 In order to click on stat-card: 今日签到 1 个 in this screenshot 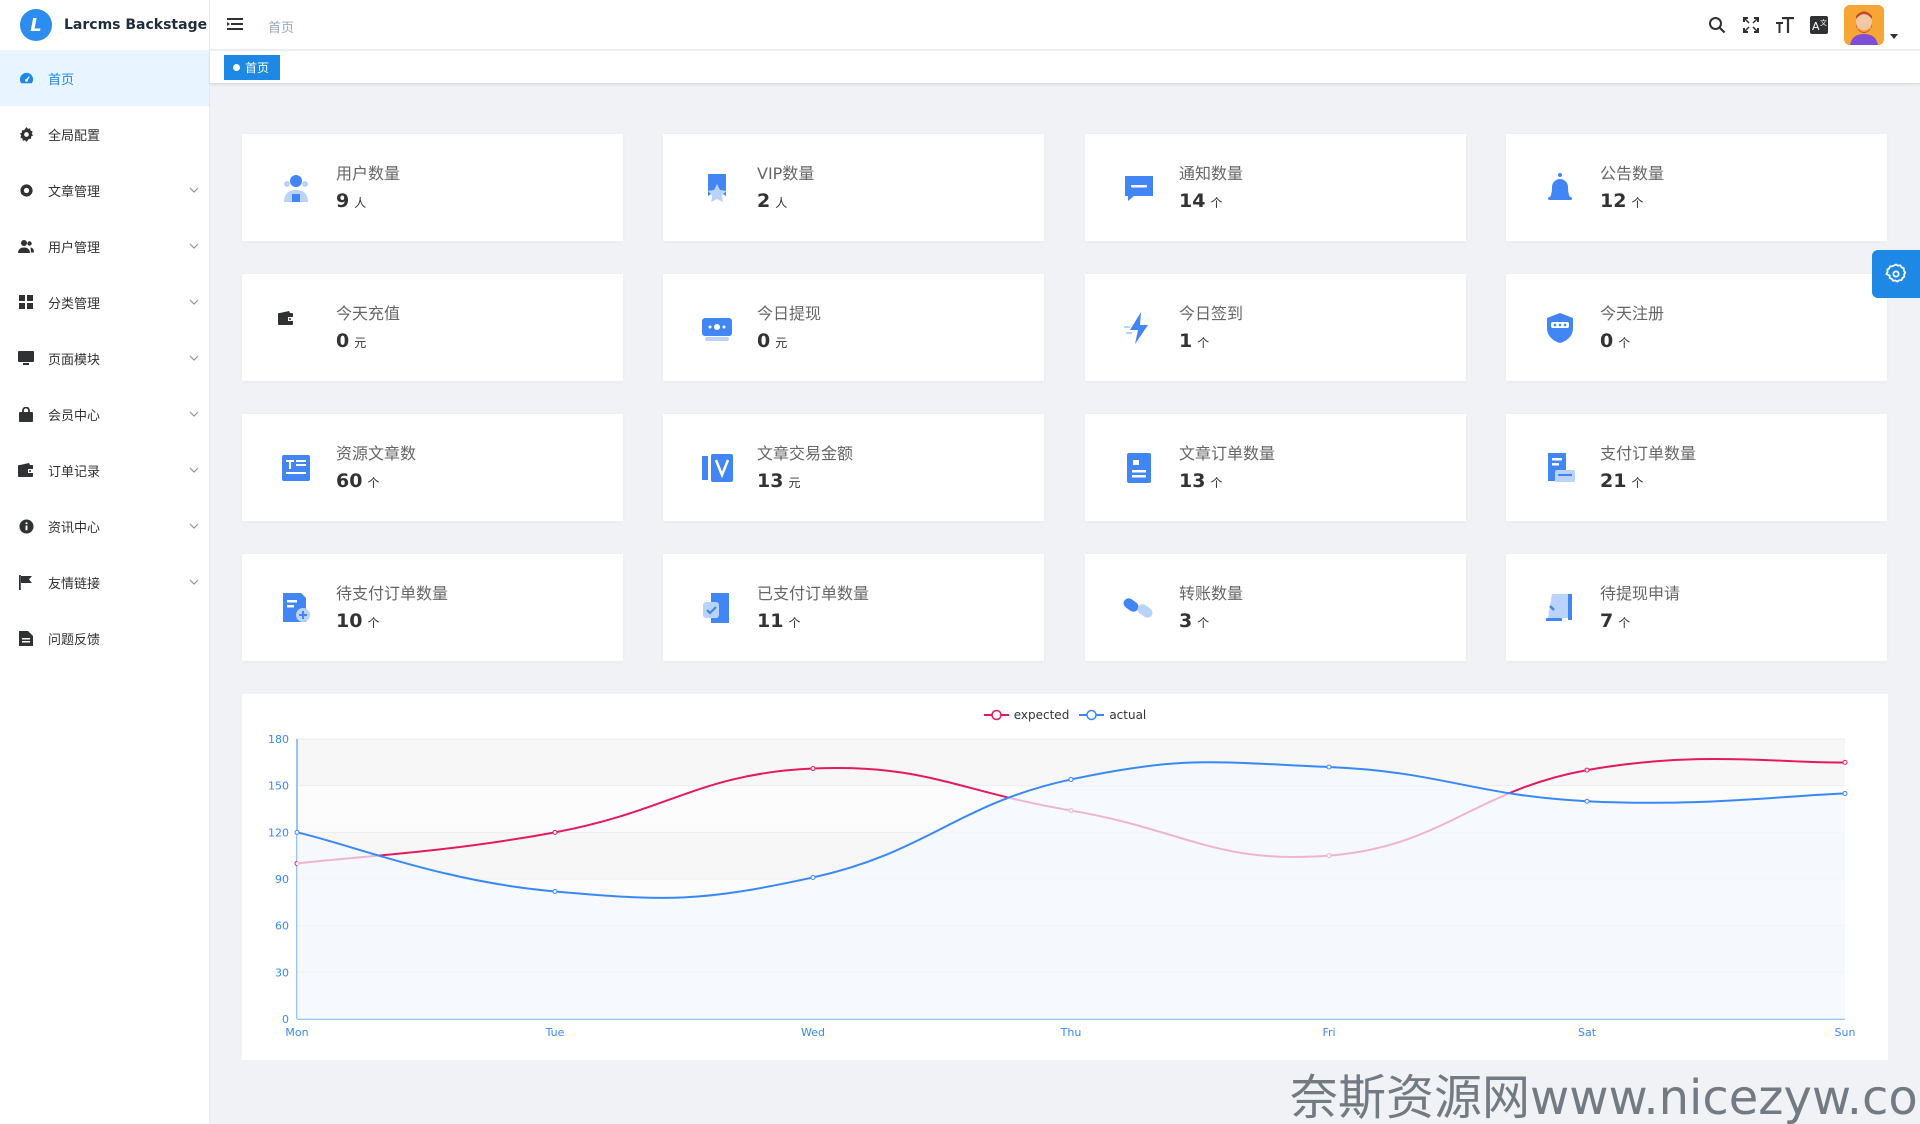, I will do `click(1275, 327)`.